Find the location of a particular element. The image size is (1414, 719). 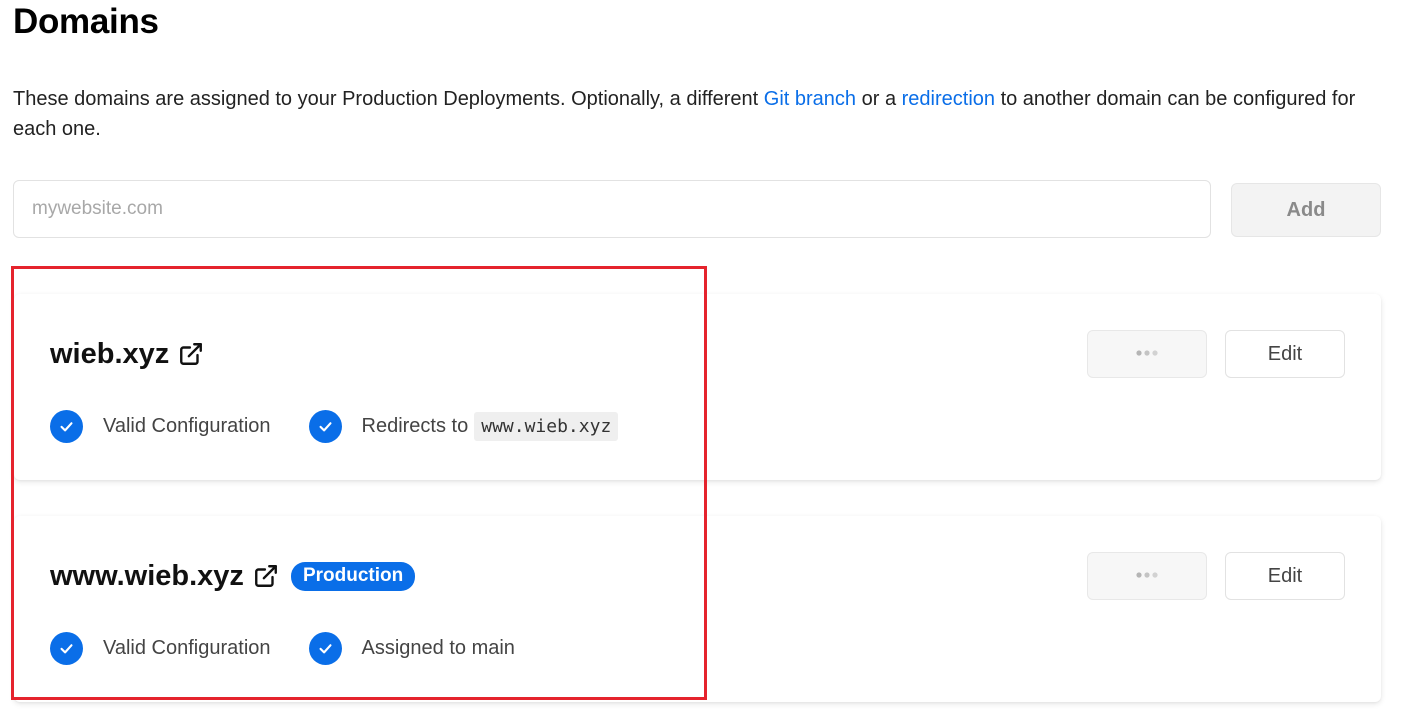

production-badge: Production is located at coordinates (353, 576).